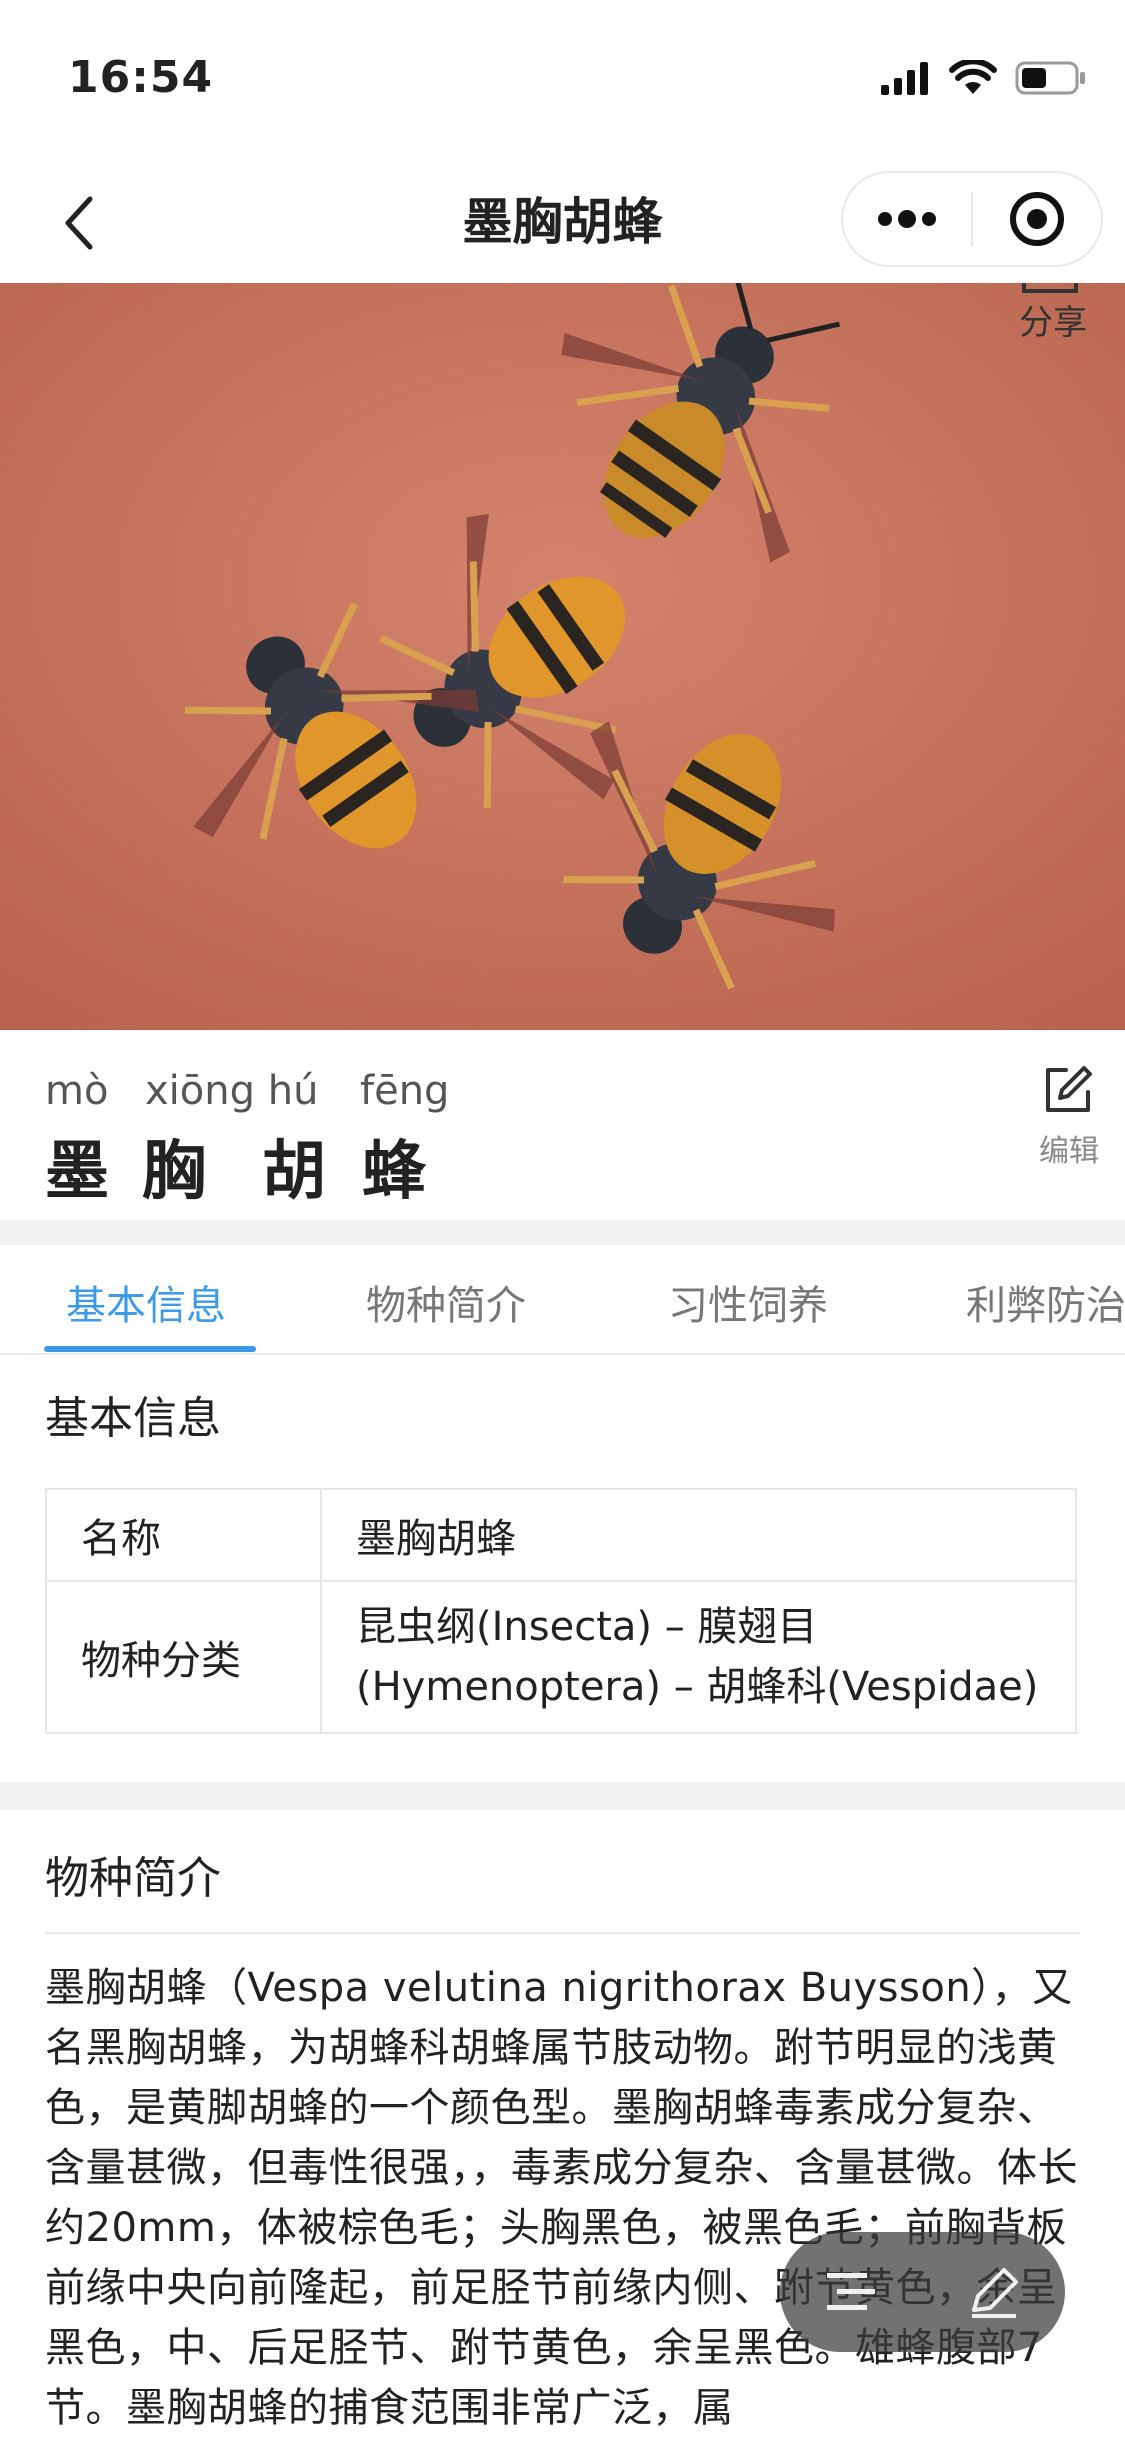 This screenshot has width=1125, height=2438. I want to click on name-char: 胡, so click(294, 1172).